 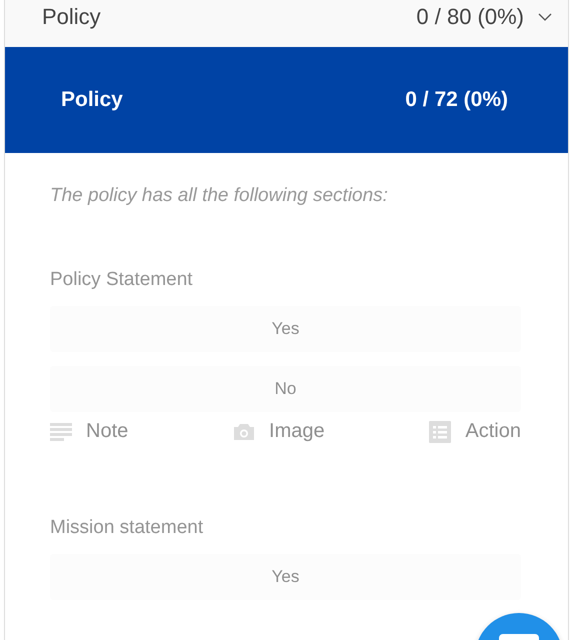 I want to click on category-score: 0 / 80 (0%), so click(x=470, y=17).